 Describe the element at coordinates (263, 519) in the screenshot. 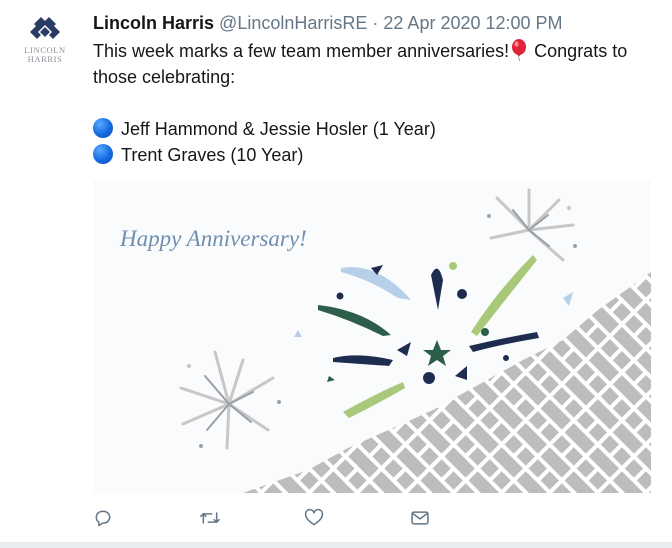

I see `tweet-actions` at that location.